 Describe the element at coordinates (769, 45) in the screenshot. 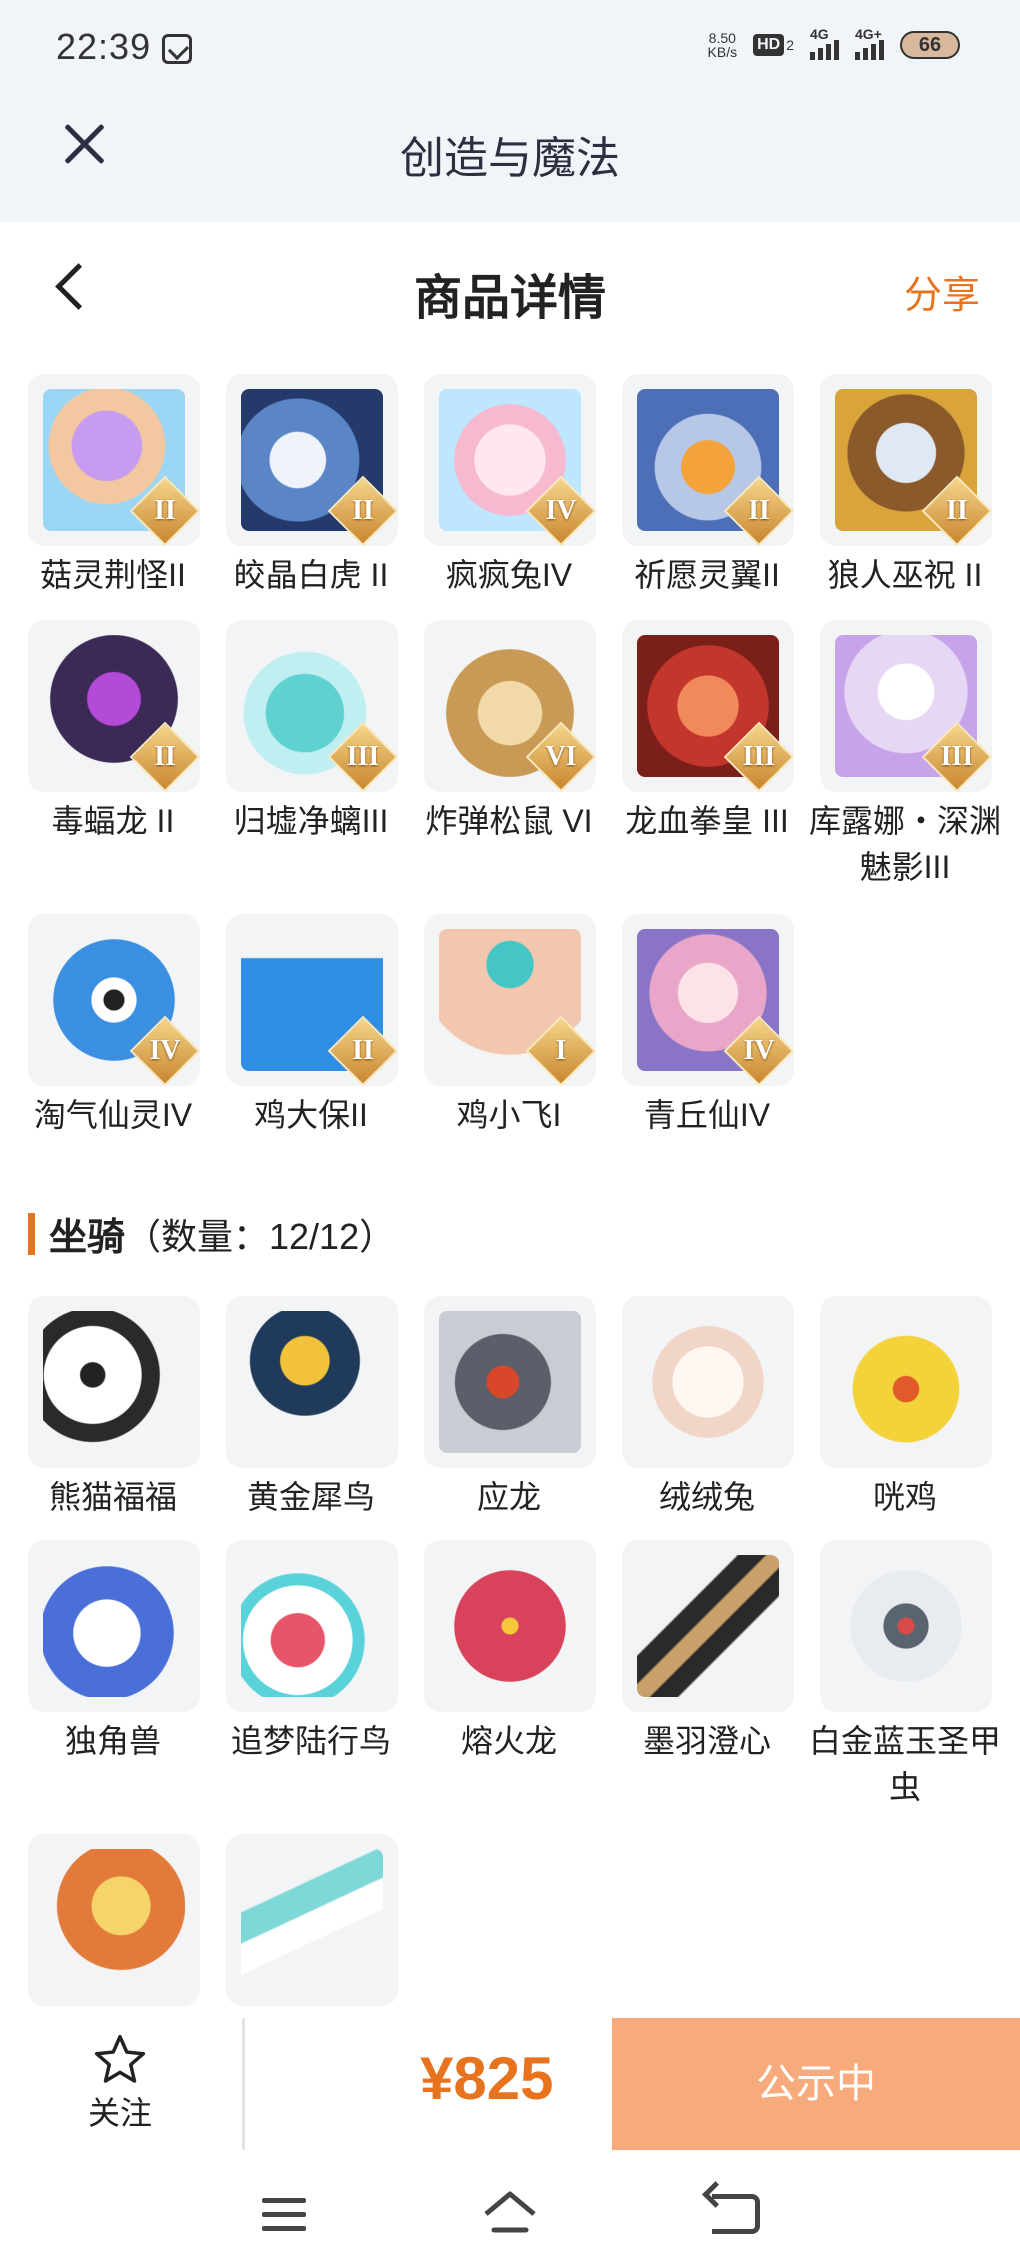

I see `hd-badge: HD` at that location.